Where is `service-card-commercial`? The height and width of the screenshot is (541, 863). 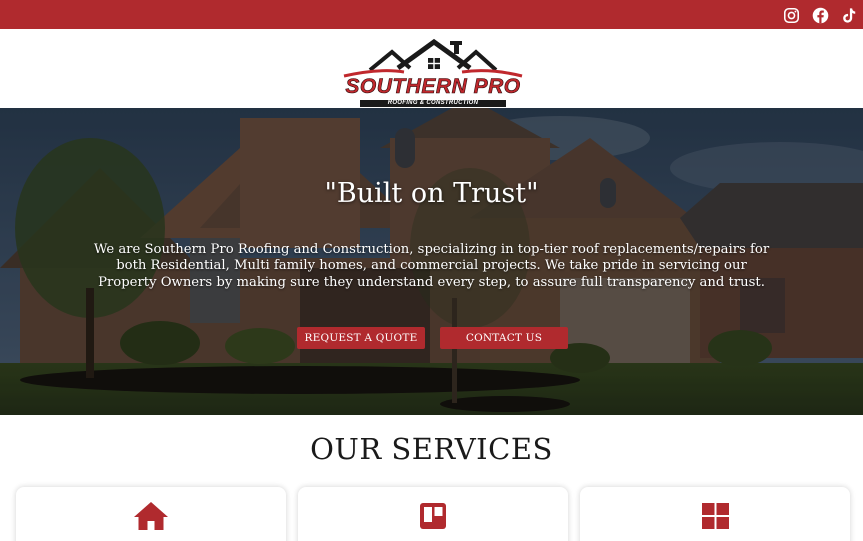 service-card-commercial is located at coordinates (715, 514).